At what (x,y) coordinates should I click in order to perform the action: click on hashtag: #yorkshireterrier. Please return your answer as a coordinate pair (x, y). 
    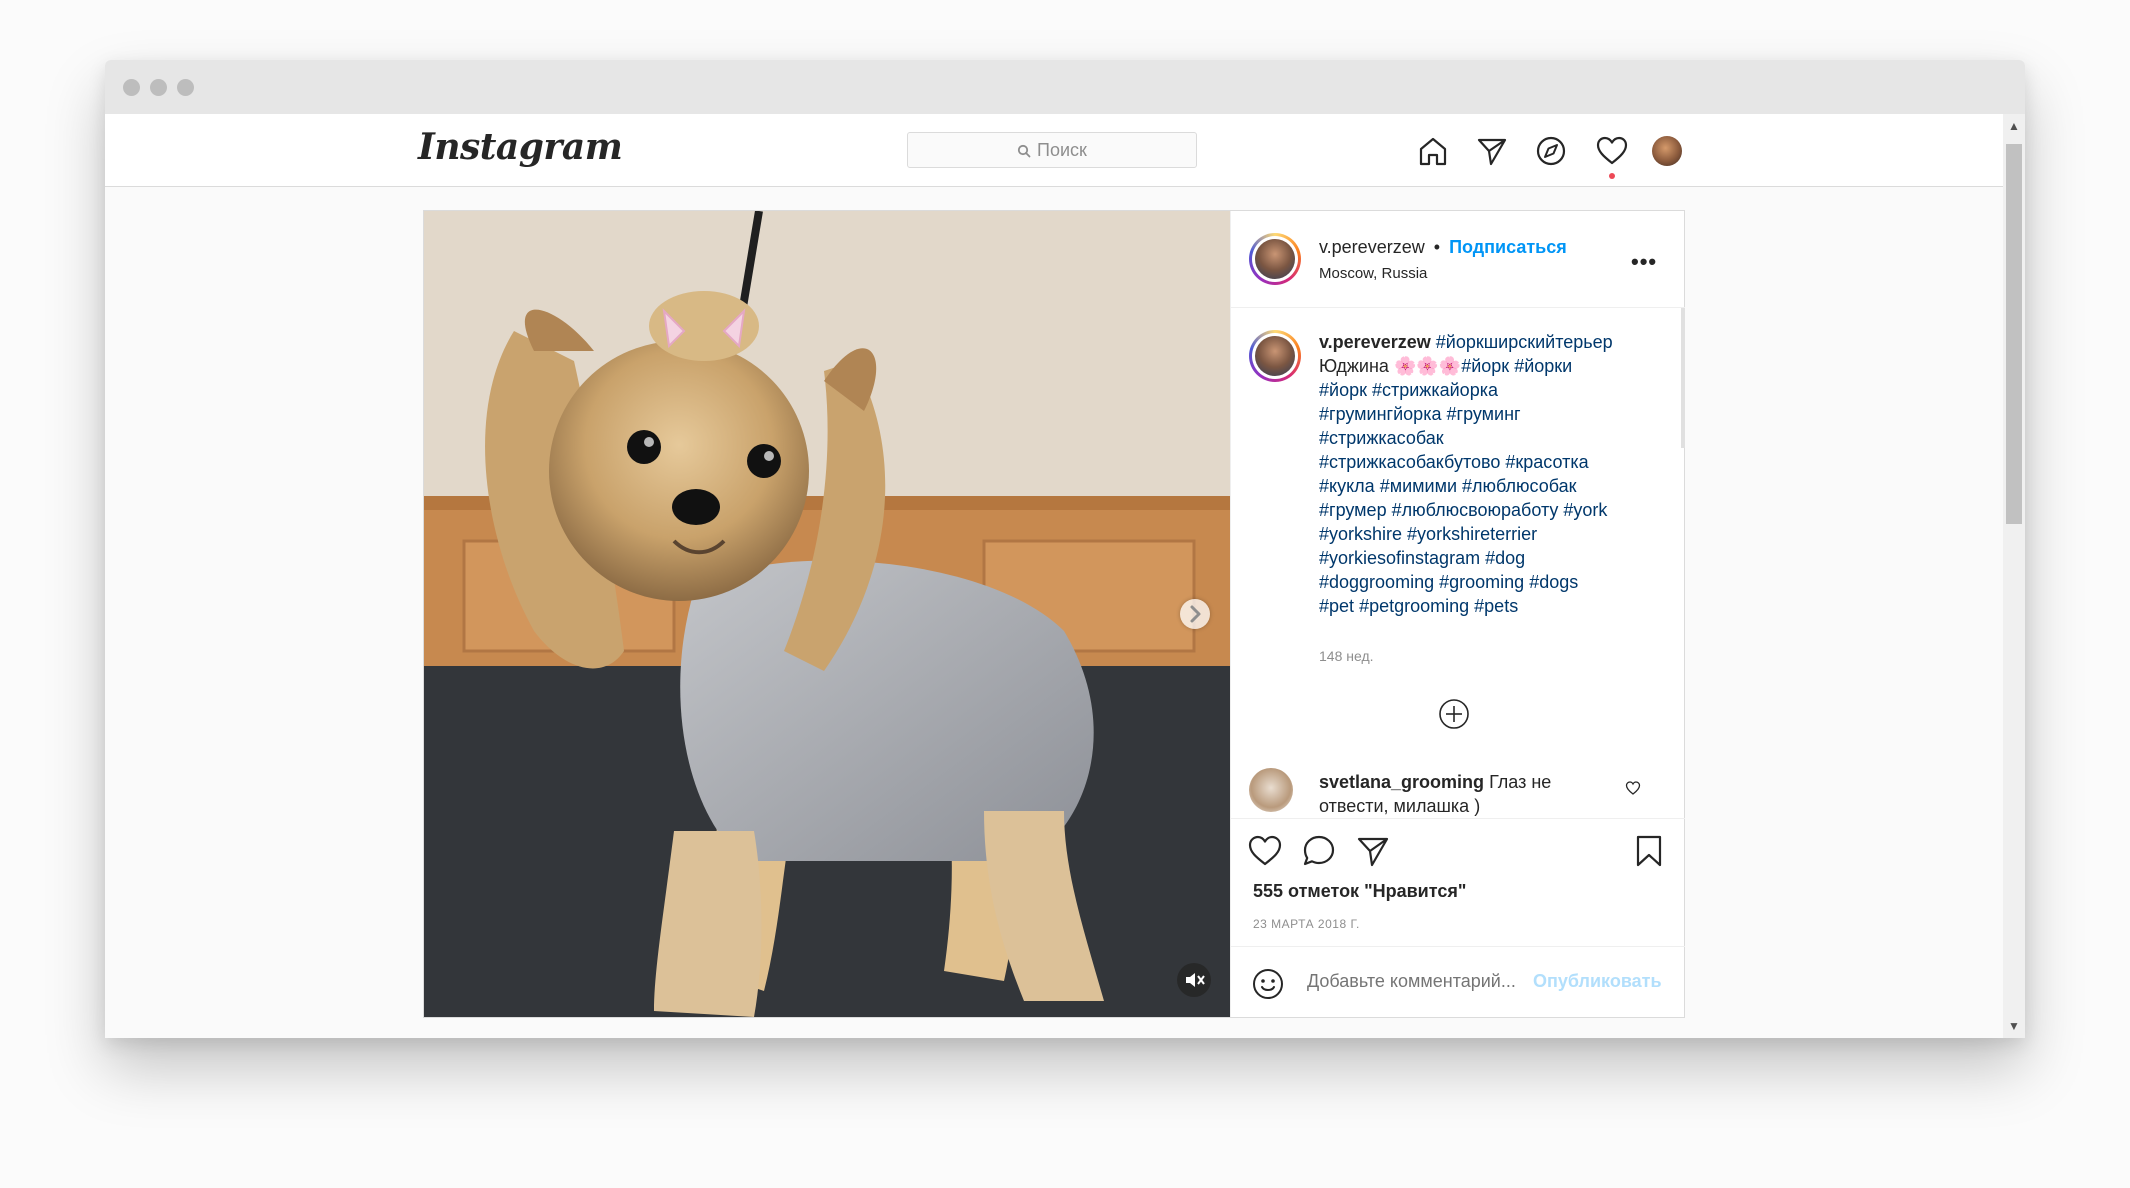
    Looking at the image, I should click on (1472, 534).